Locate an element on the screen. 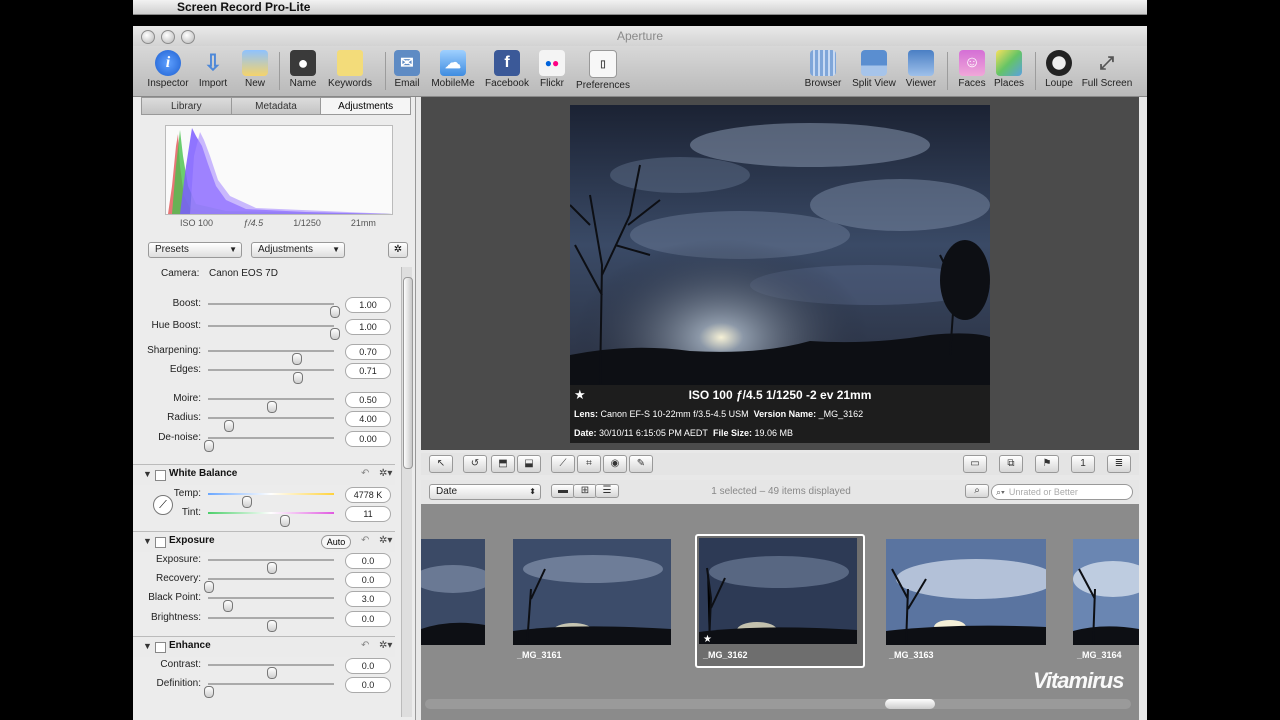 This screenshot has height=720, width=1280. list-view-icon: ≣ is located at coordinates (1119, 464).